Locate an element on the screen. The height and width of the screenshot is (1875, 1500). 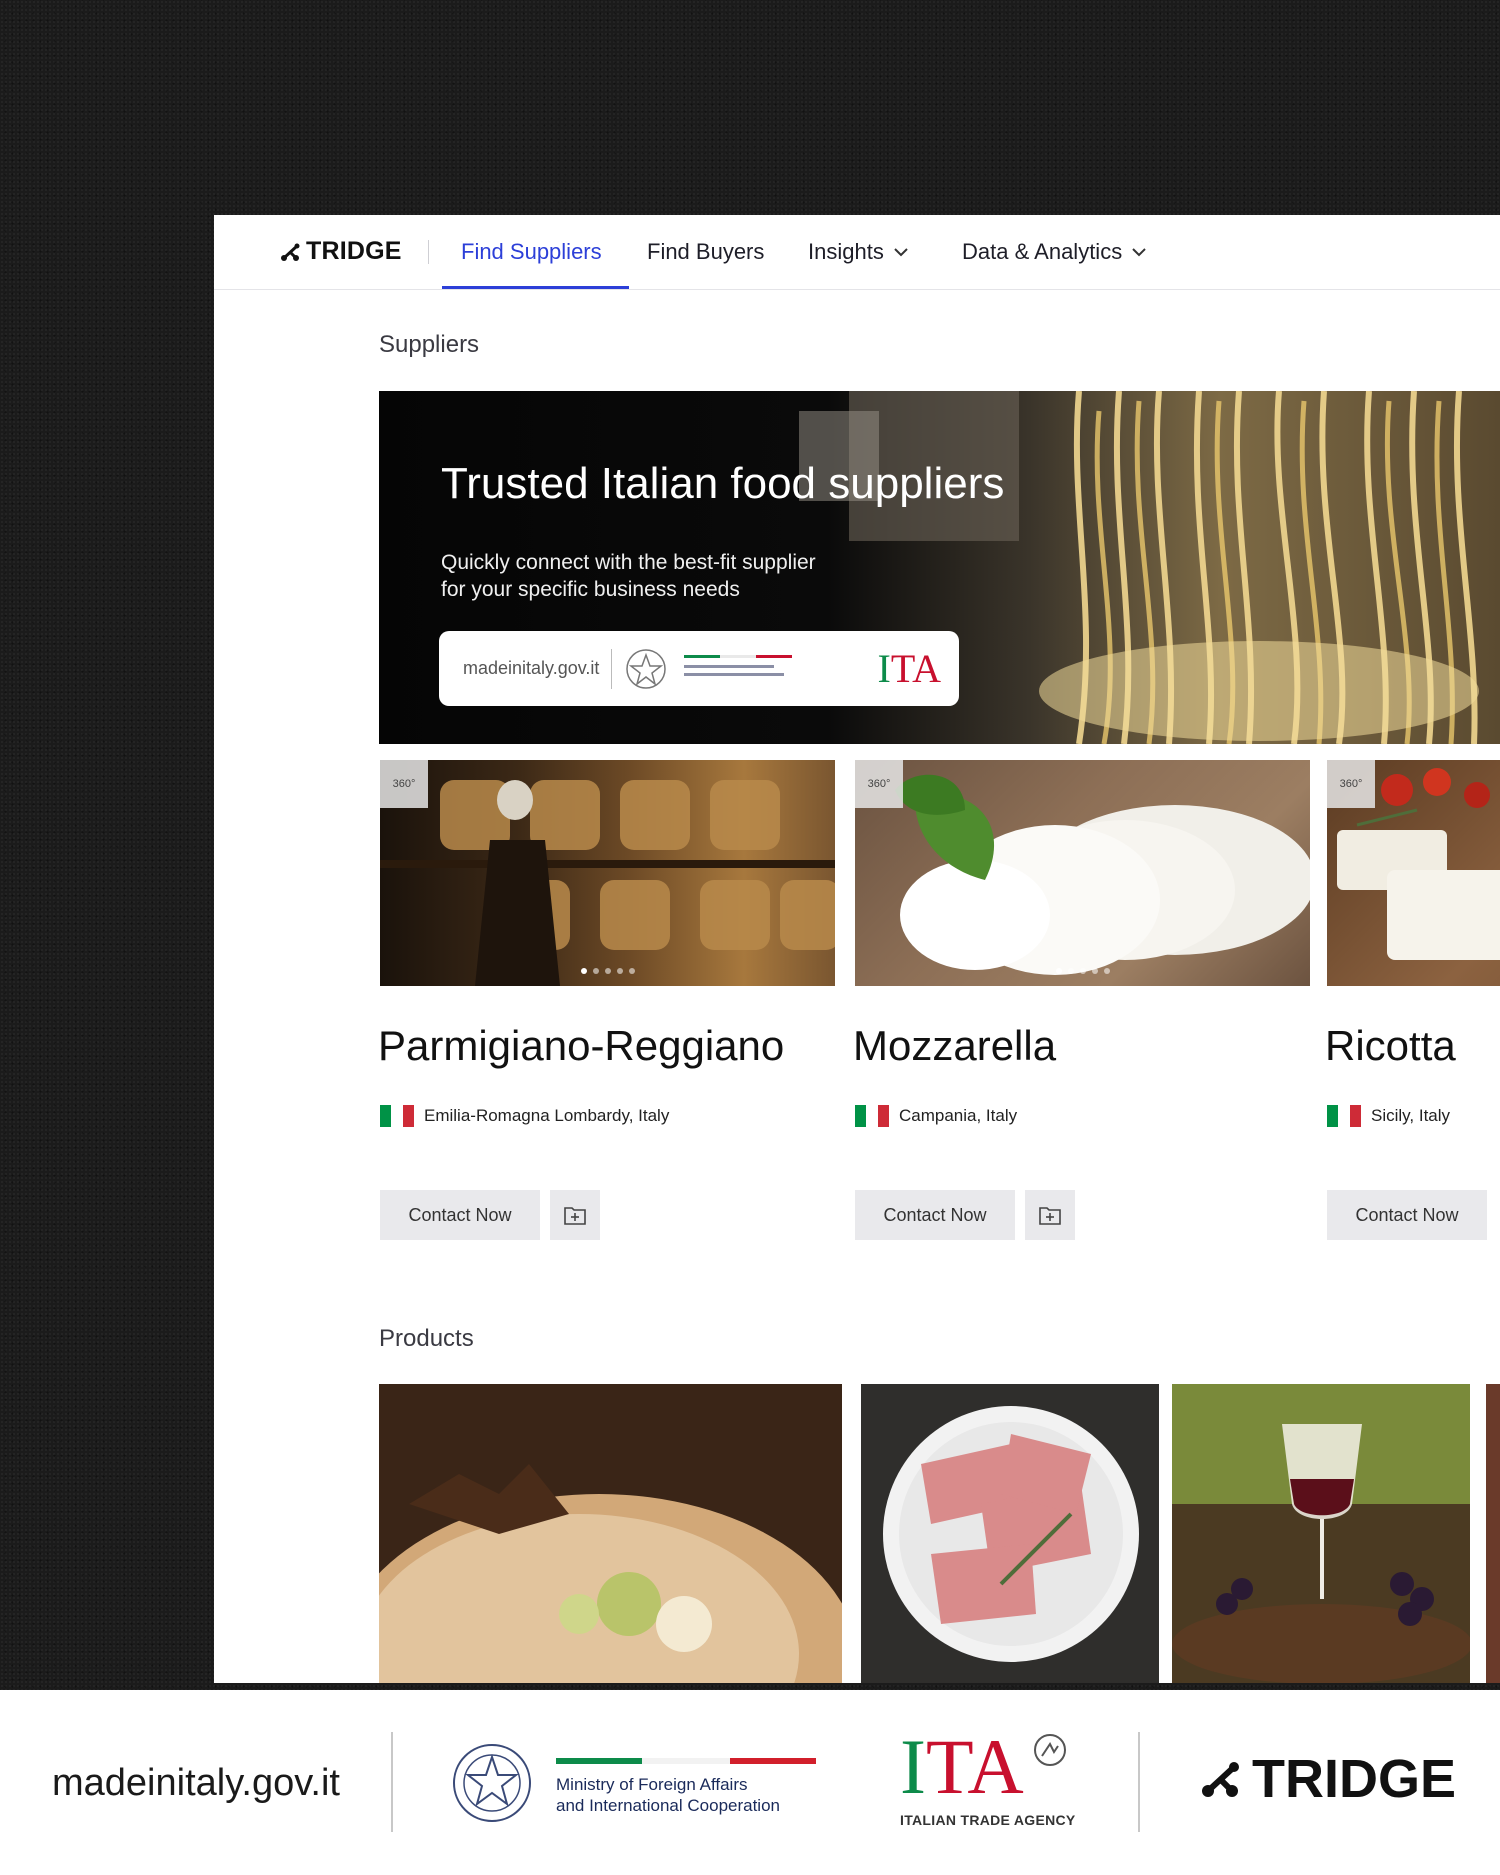
supplier-location: Emilia-Romagna Lombardy, Italy is located at coordinates (524, 1116).